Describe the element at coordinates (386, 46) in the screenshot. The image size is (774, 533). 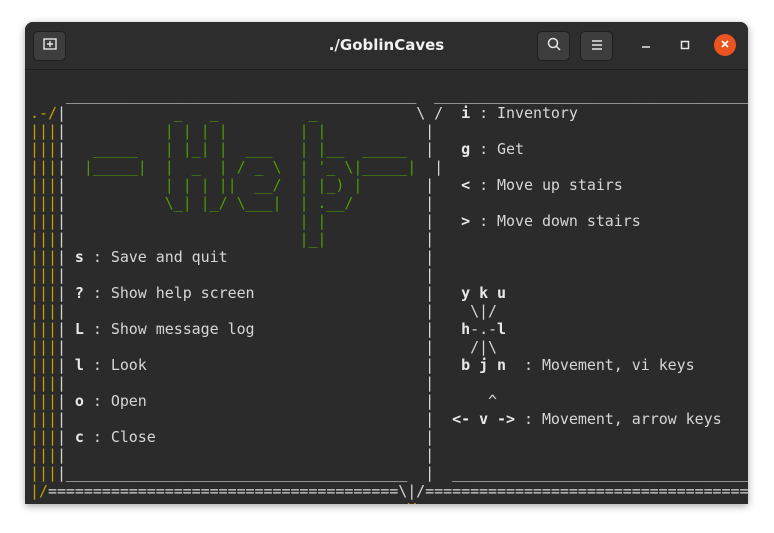
I see `titlebar: ./GoblinCaves` at that location.